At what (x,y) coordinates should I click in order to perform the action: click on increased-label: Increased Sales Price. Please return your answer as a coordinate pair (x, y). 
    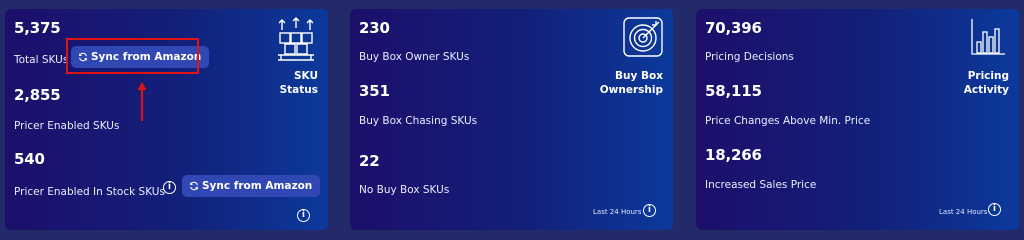
    Looking at the image, I should click on (761, 185).